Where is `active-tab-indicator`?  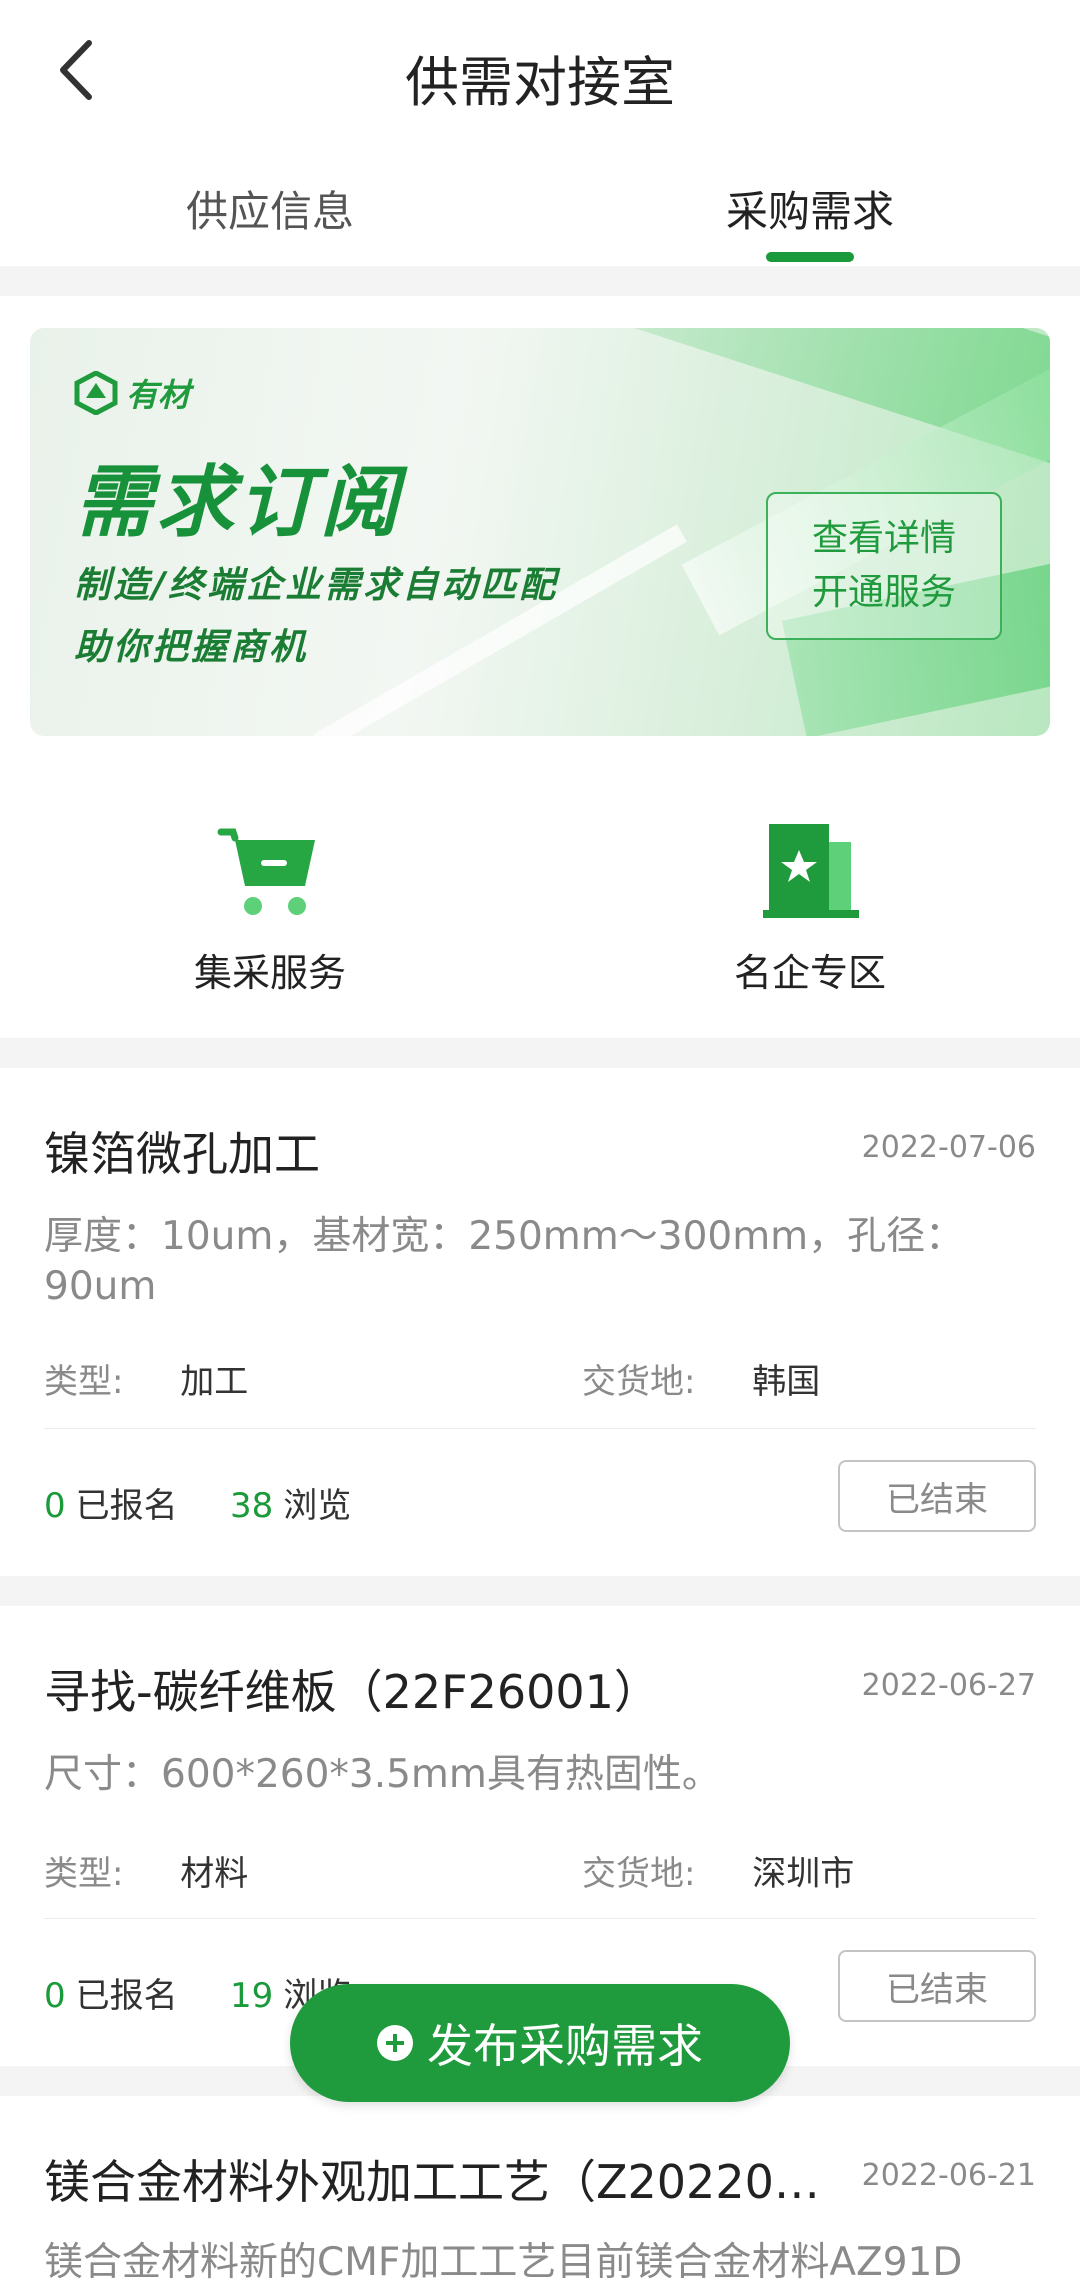 active-tab-indicator is located at coordinates (810, 257).